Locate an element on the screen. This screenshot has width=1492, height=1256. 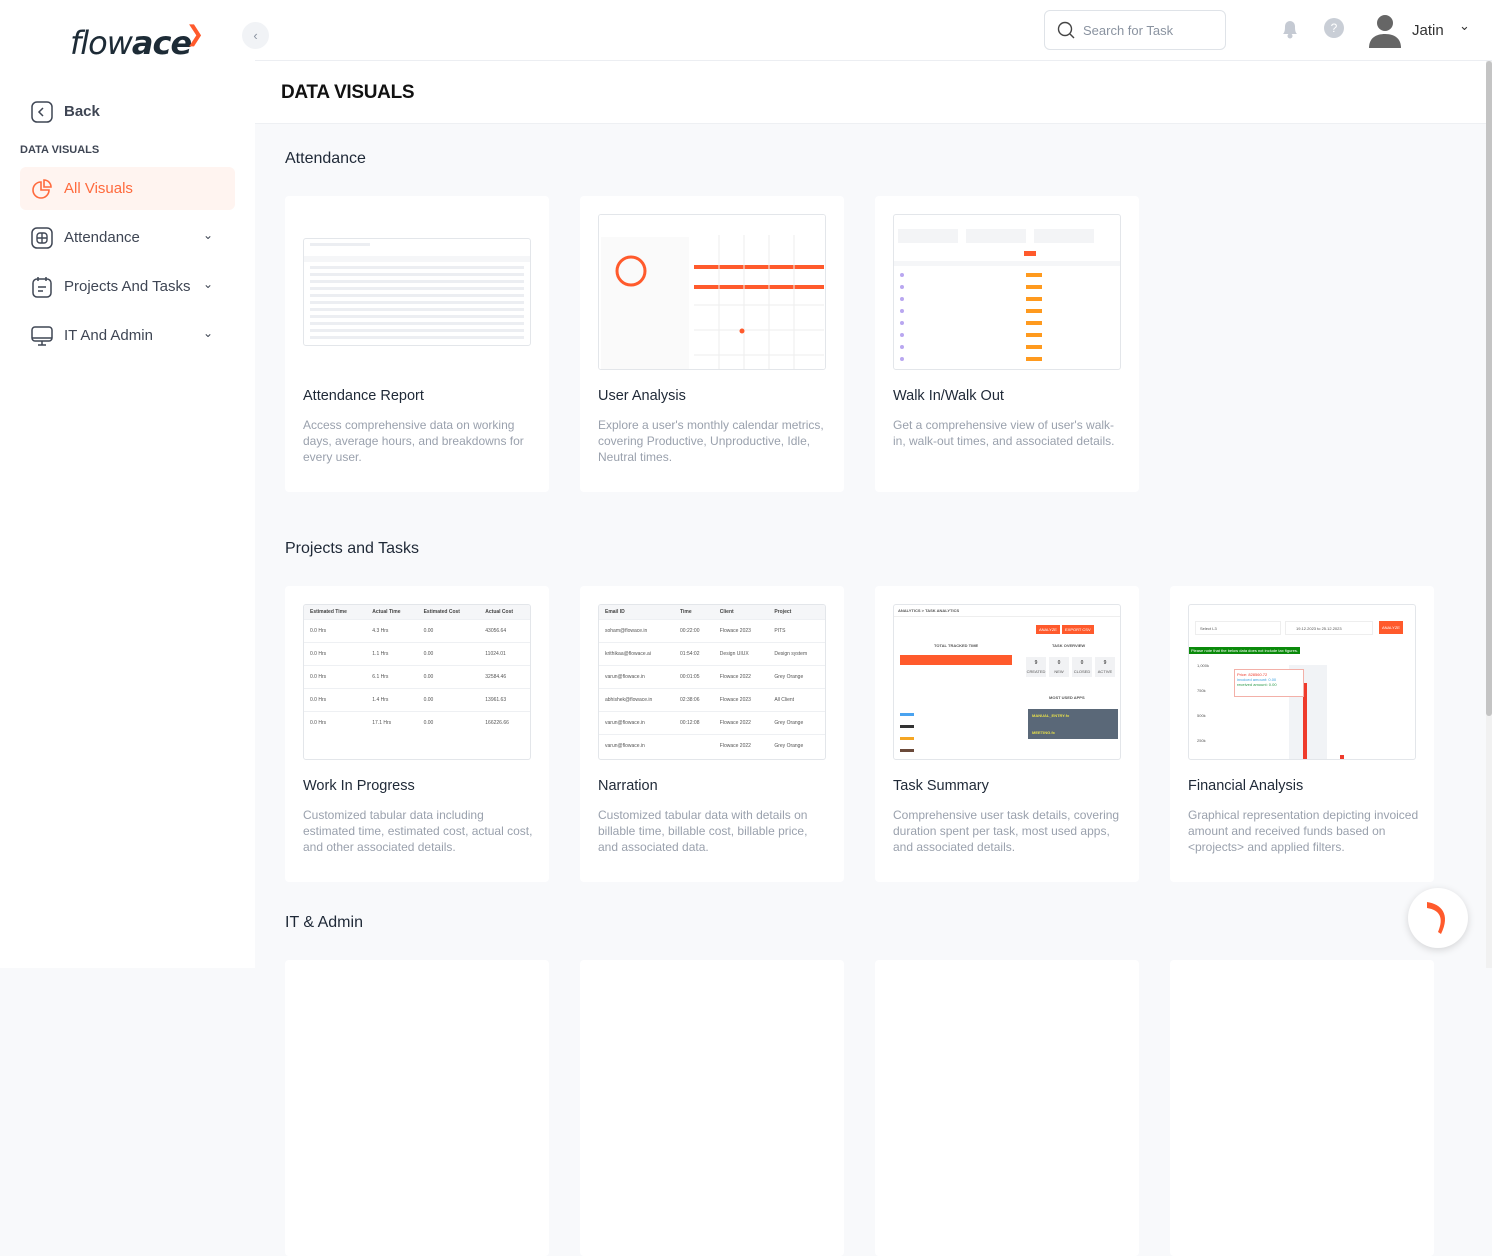
table-row: 0.0 Hrs 17.1 Hrs 0.00 166226.66 is located at coordinates (417, 722).